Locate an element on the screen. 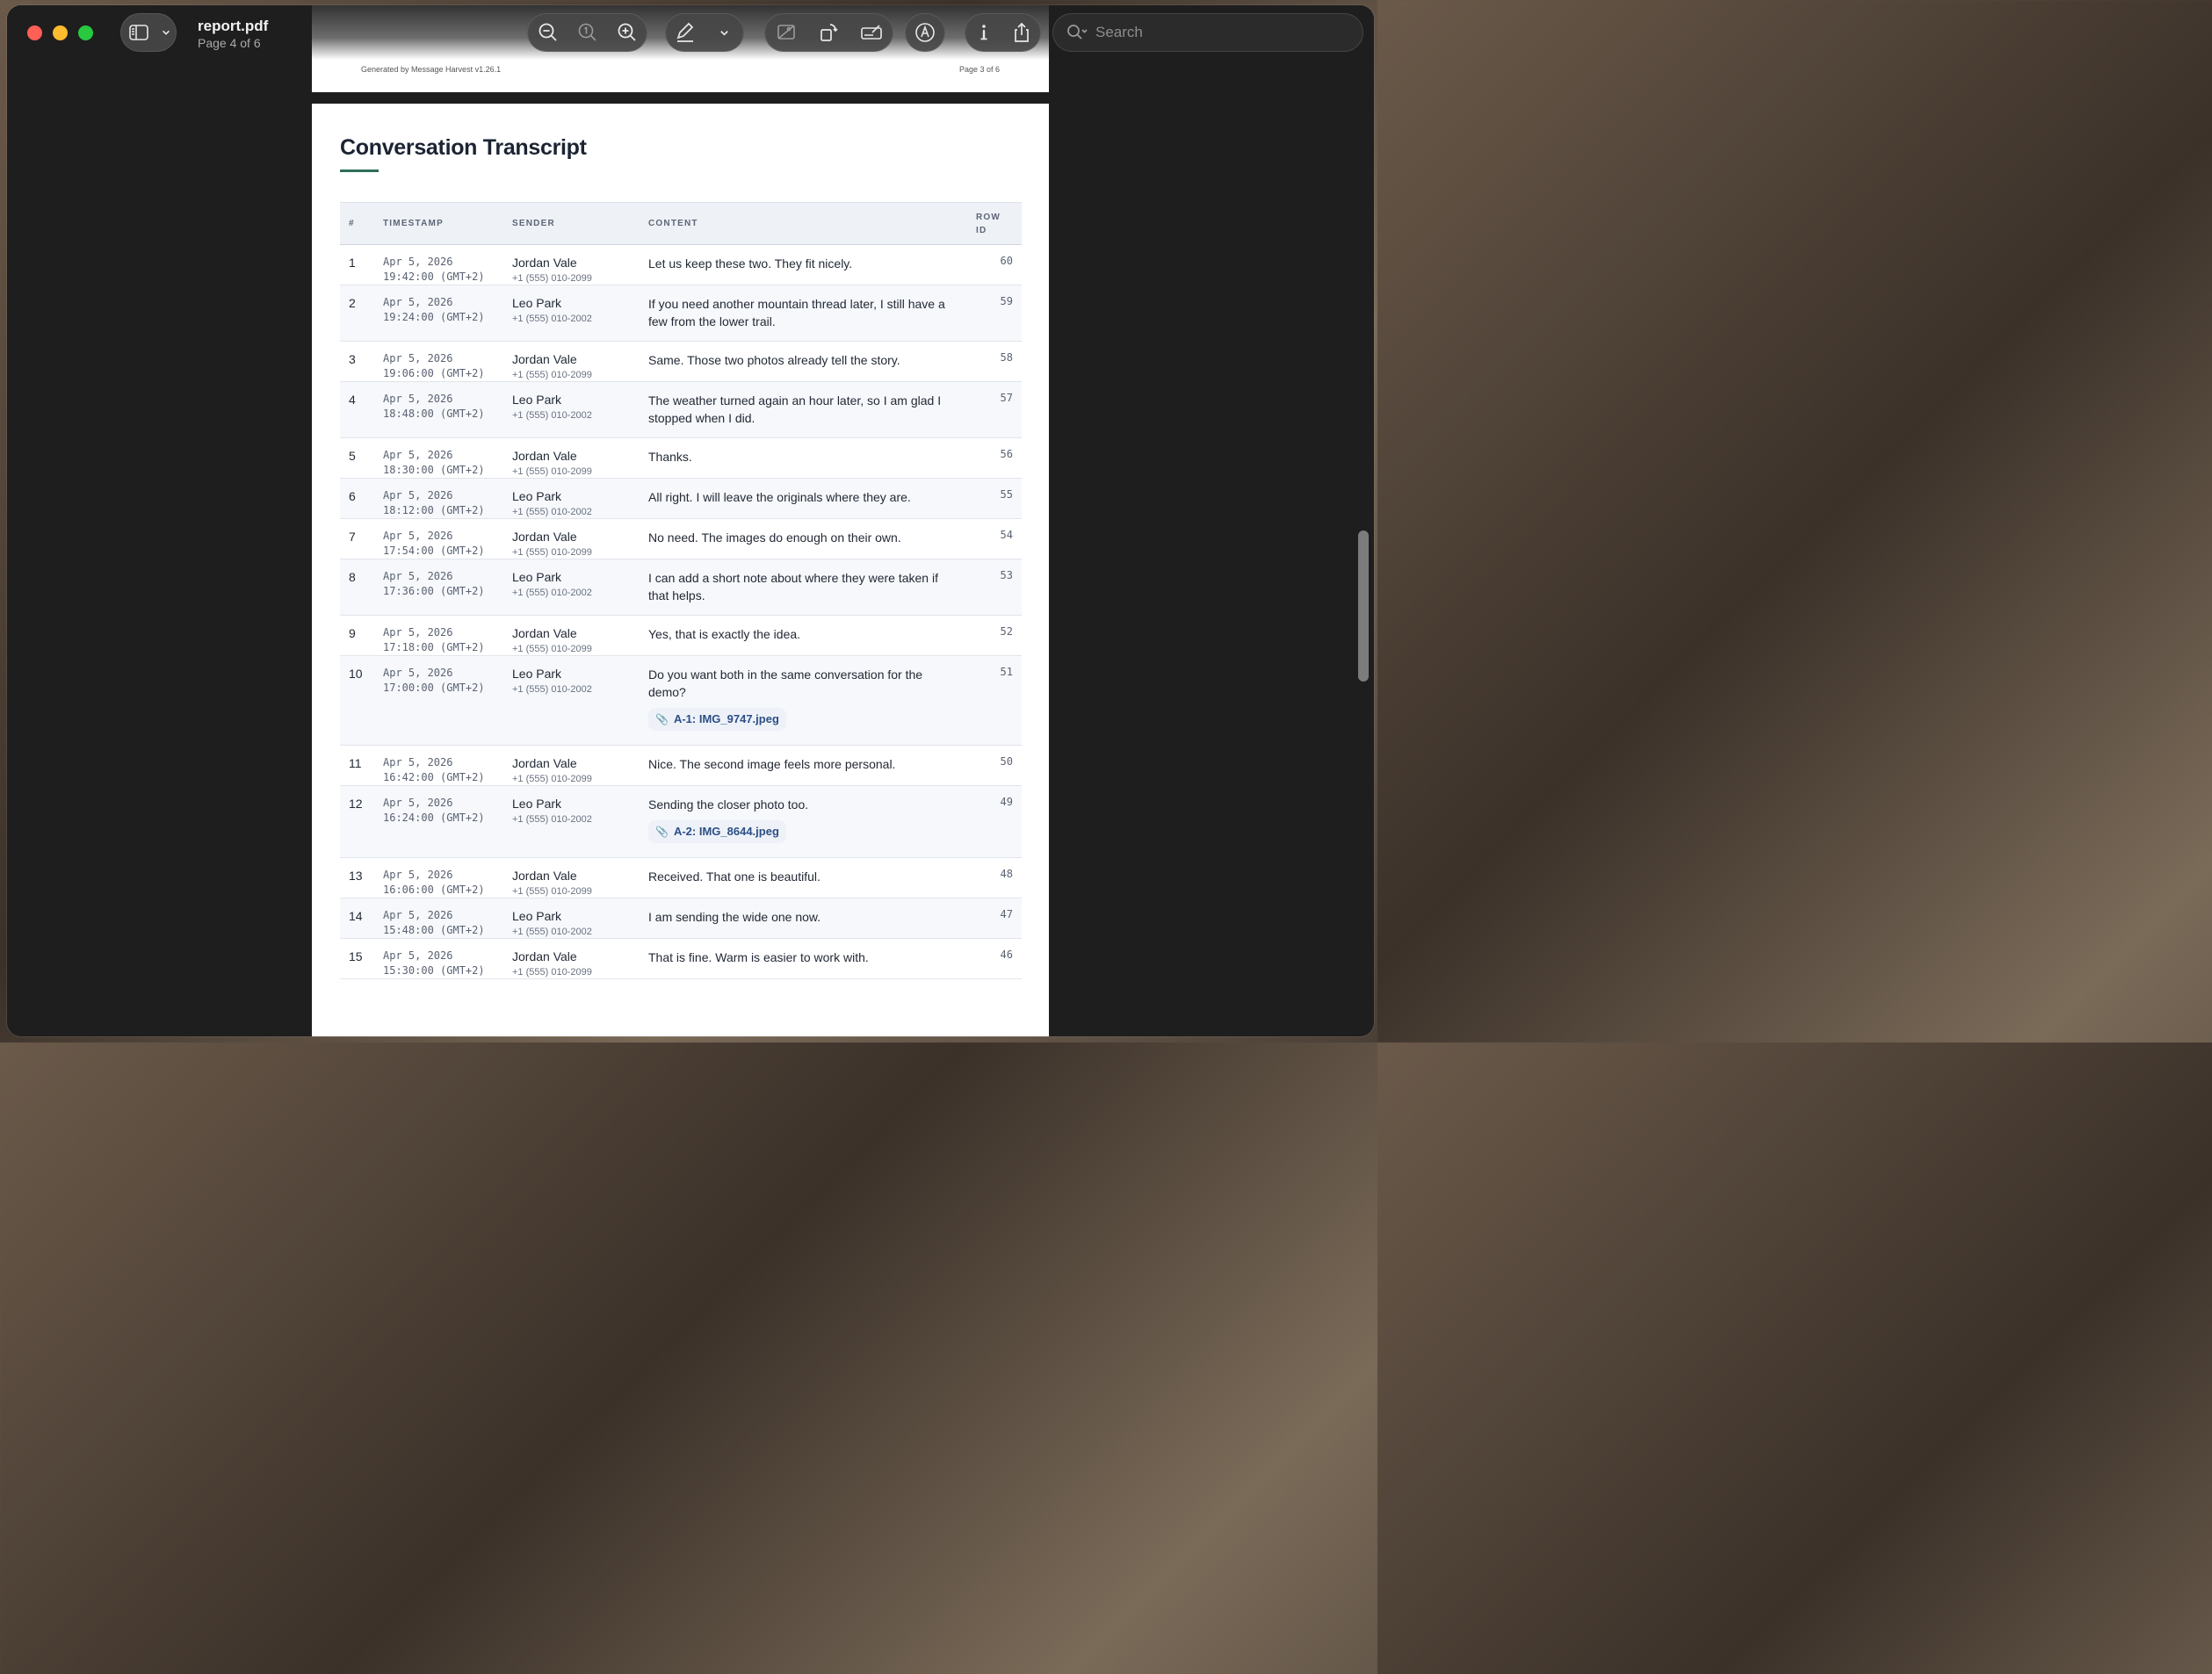  sidebar-toggle-button is located at coordinates (148, 32).